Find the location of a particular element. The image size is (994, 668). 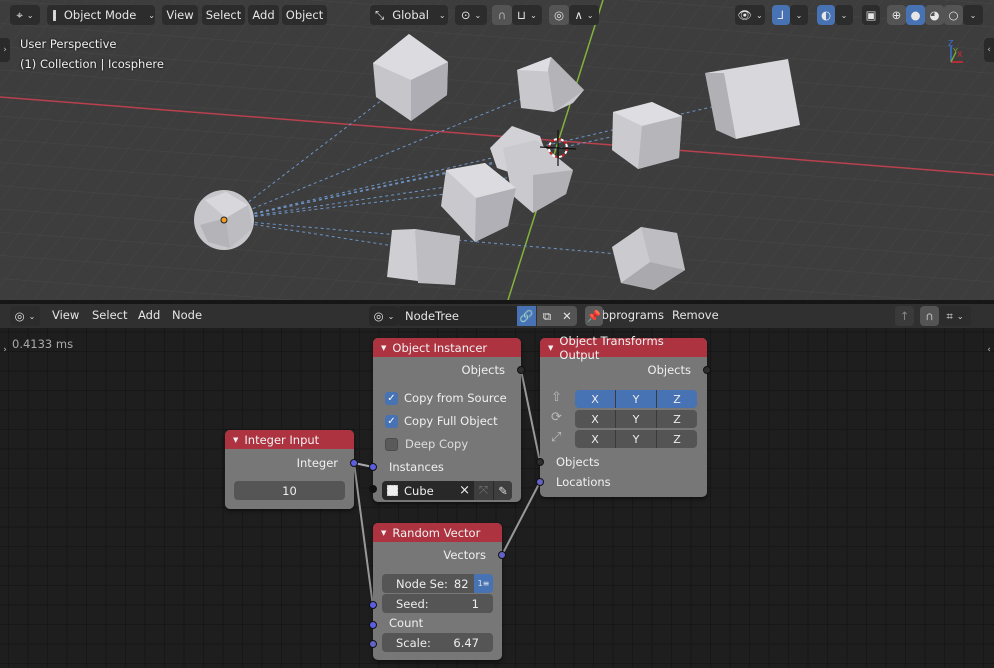

node-header: ▼ Object Instancer is located at coordinates (447, 347).